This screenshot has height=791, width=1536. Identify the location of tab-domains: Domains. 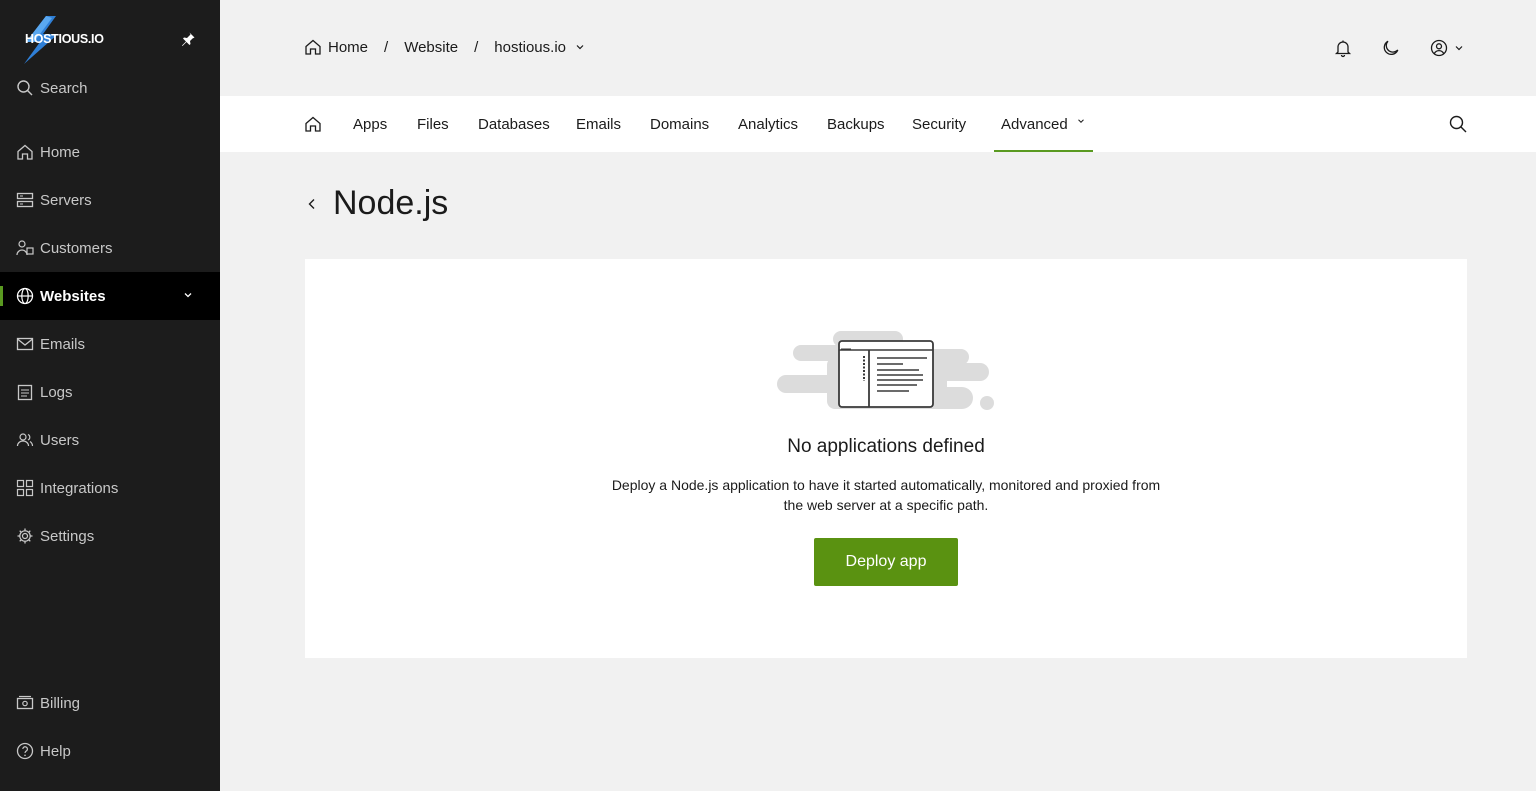
(679, 124).